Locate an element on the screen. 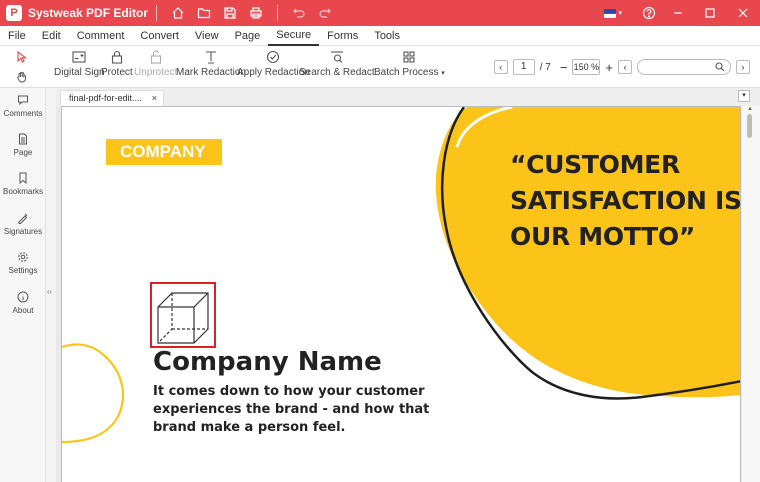  lock-icon is located at coordinates (116, 57).